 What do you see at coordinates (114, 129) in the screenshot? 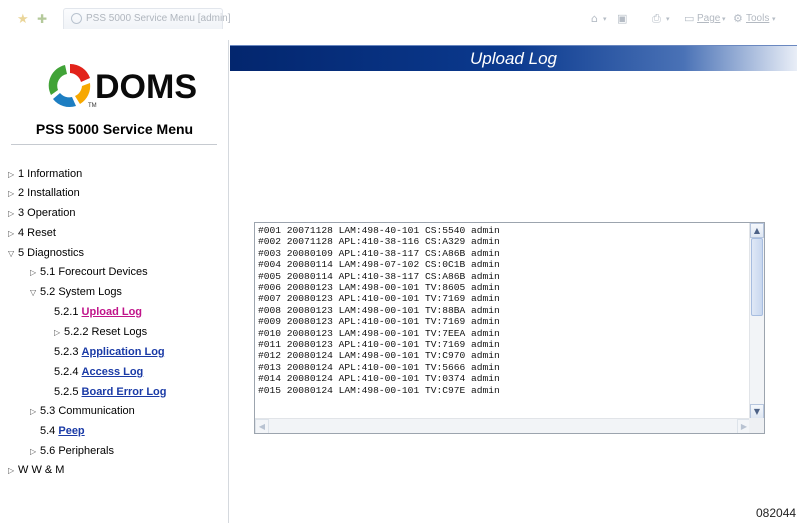
I see `menu-title: PSS 5000 Service Menu` at bounding box center [114, 129].